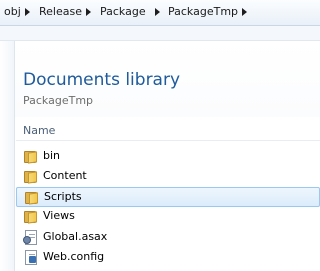 Image resolution: width=320 pixels, height=271 pixels. What do you see at coordinates (60, 12) in the screenshot?
I see `breadcrumb-release: Release` at bounding box center [60, 12].